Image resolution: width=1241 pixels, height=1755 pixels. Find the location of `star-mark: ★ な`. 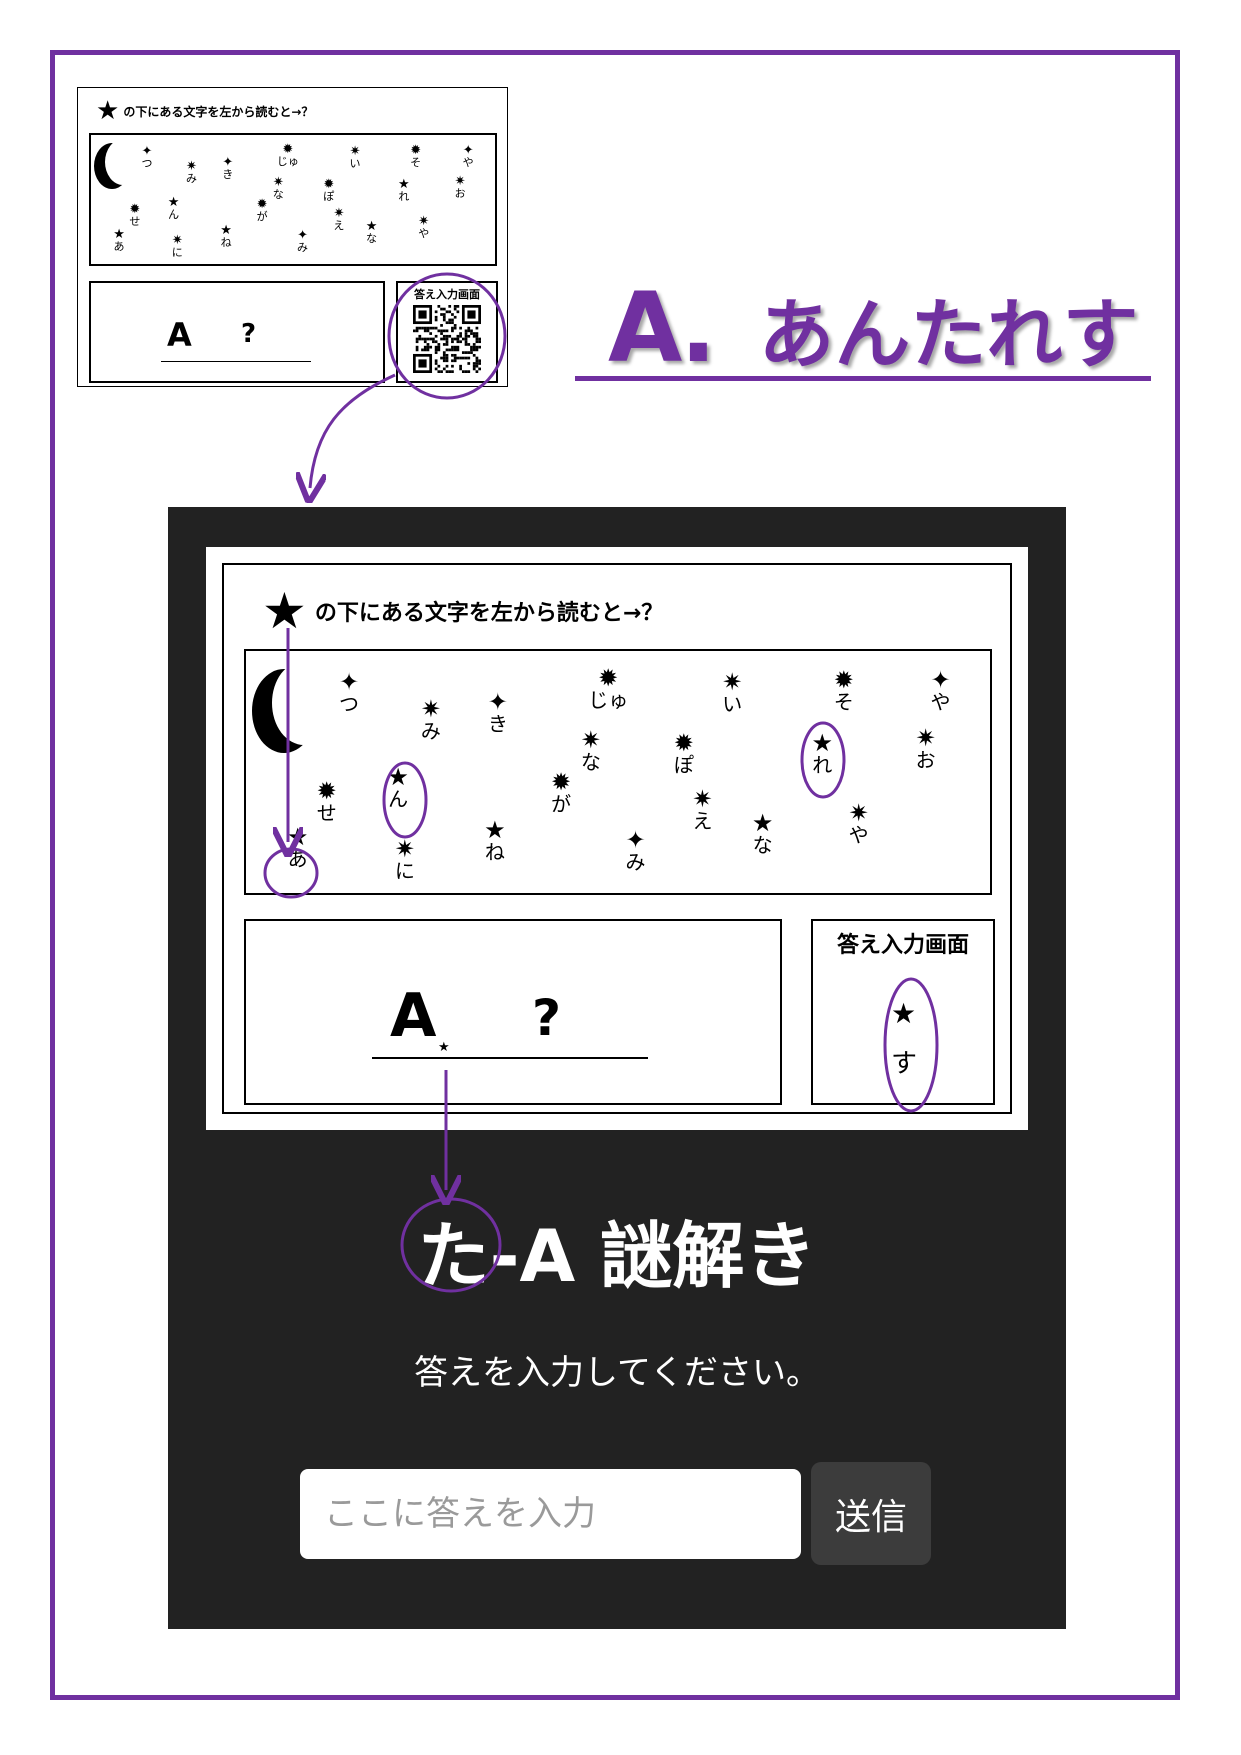

star-mark: ★ な is located at coordinates (372, 232).